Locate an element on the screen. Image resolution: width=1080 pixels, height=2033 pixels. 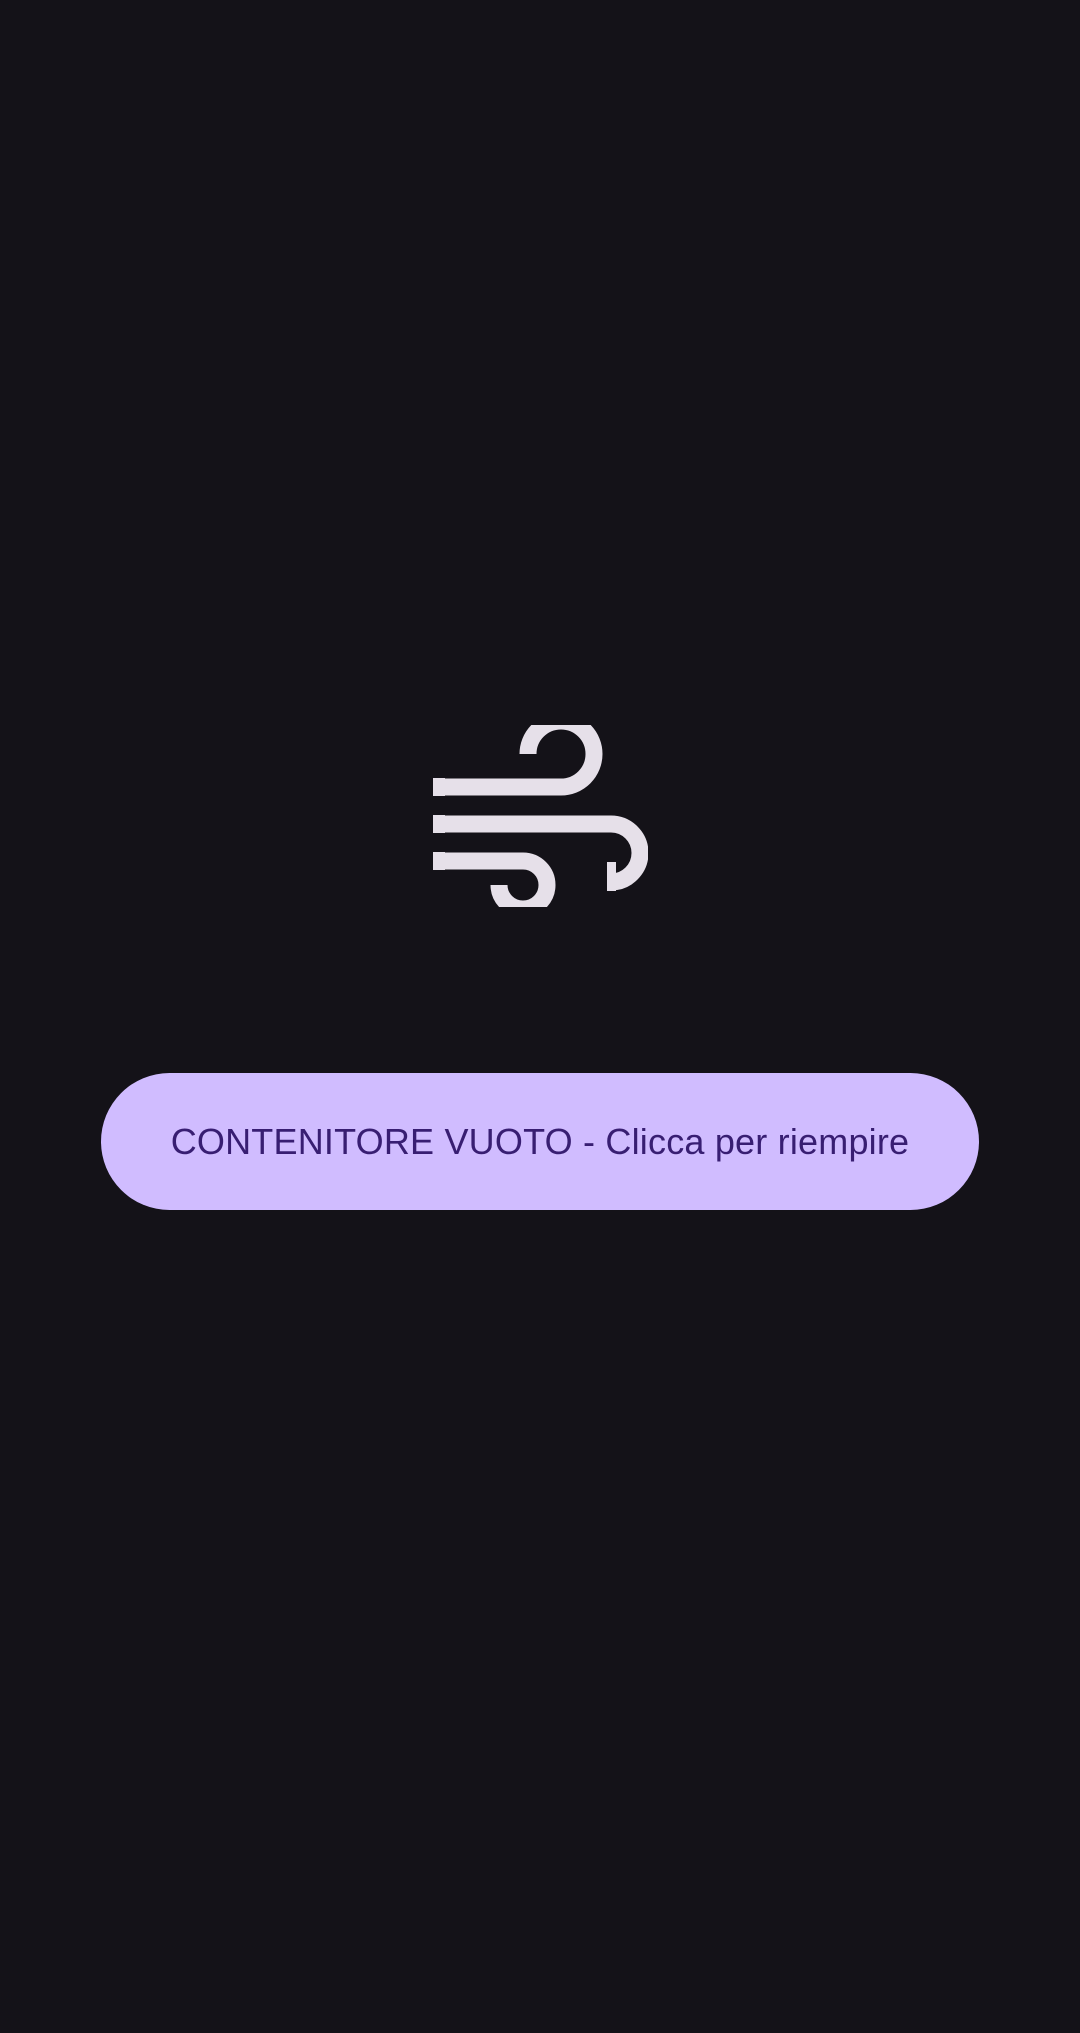
fill-container-button-label: CONTENITORE VUOTO - Clicca per riempire is located at coordinates (540, 1141).